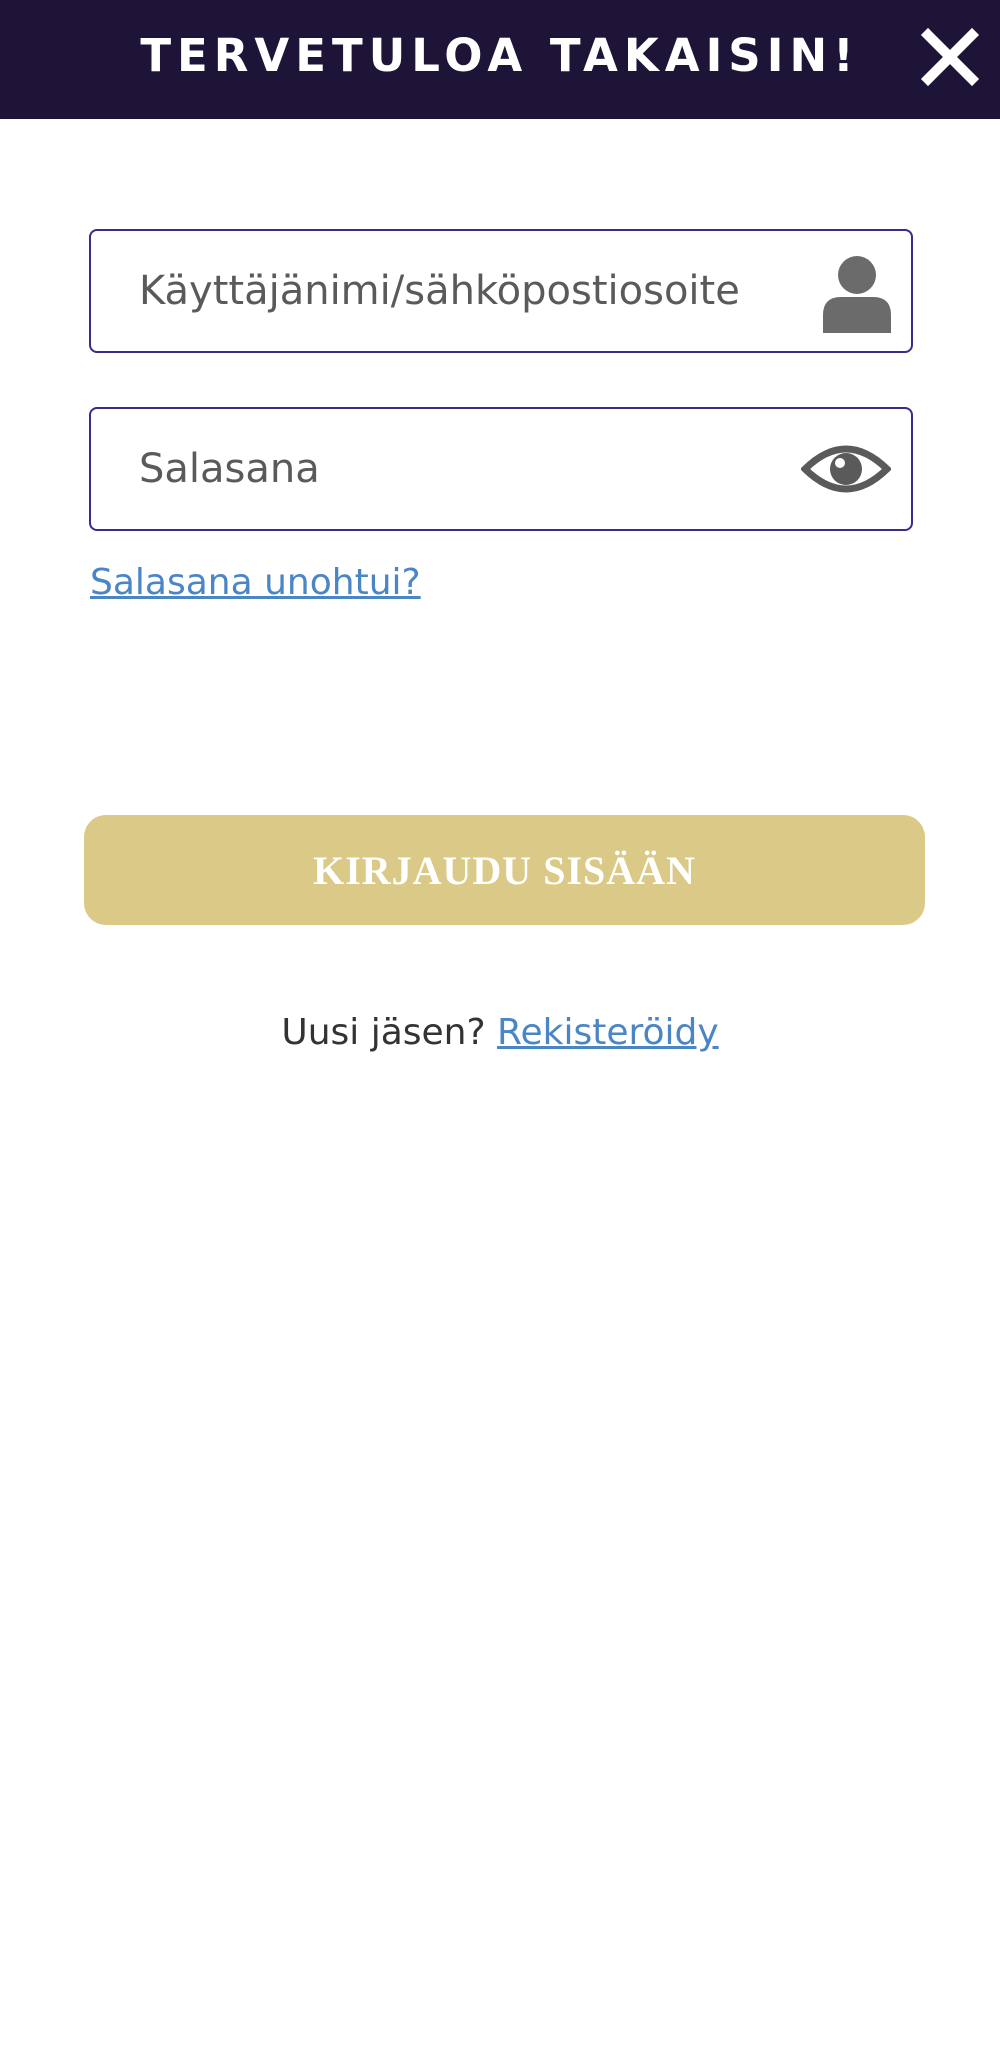 This screenshot has height=2056, width=1000. I want to click on eye-icon, so click(846, 469).